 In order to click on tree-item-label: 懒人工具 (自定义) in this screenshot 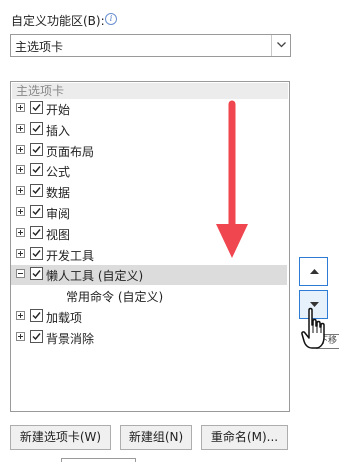, I will do `click(95, 276)`.